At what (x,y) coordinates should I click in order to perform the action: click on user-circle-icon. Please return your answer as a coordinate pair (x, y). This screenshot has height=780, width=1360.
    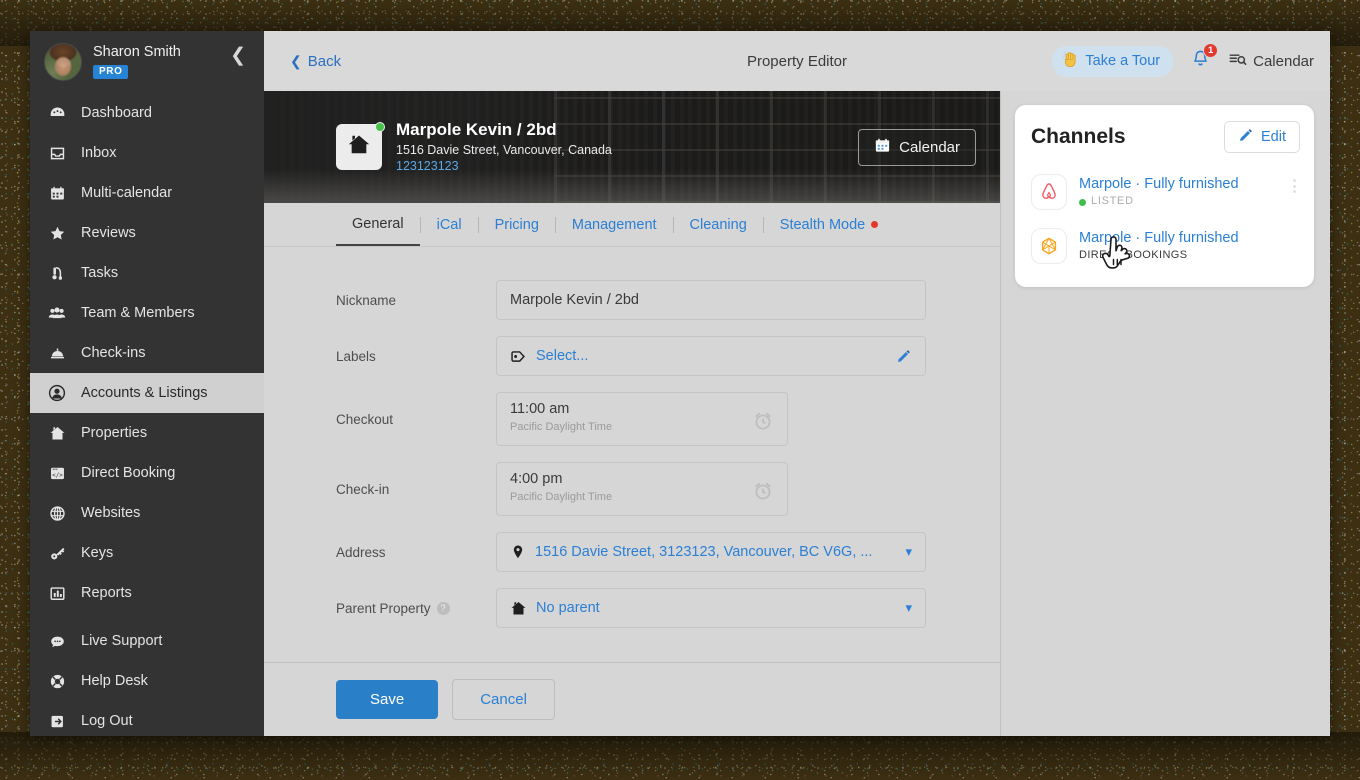
    Looking at the image, I should click on (57, 393).